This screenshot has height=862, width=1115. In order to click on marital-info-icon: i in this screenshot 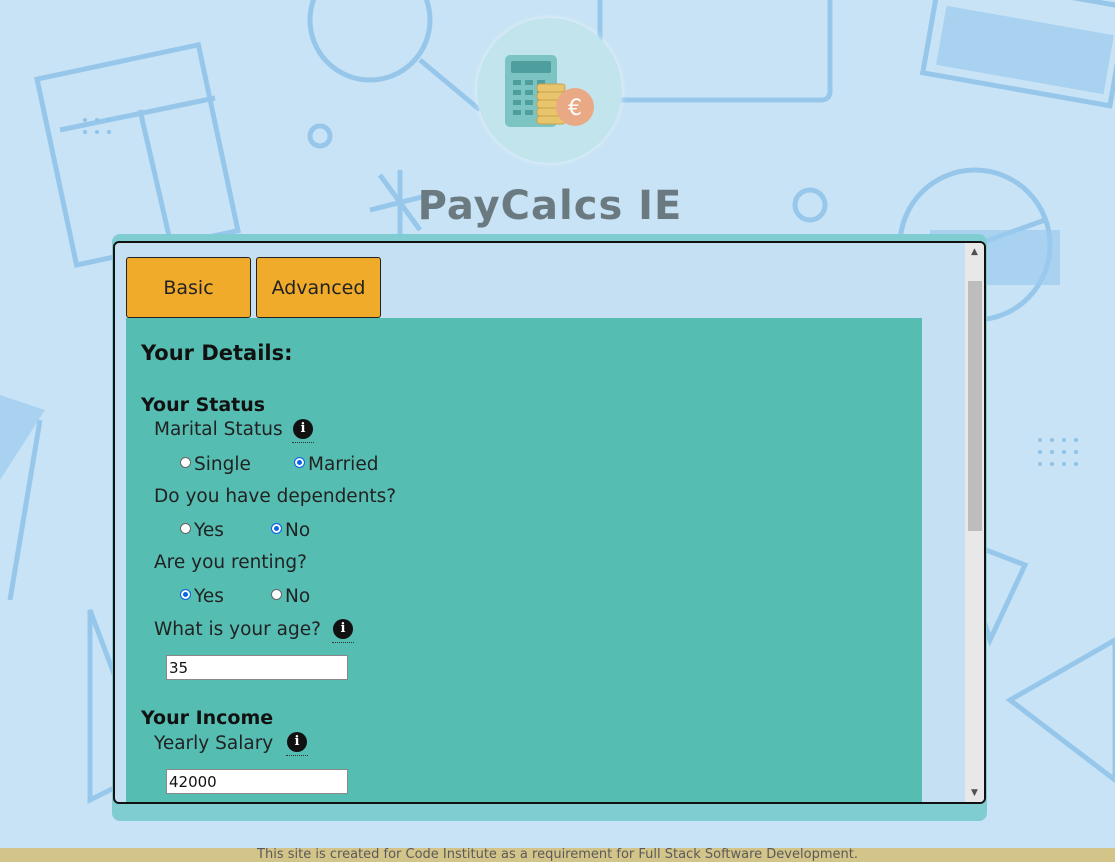, I will do `click(303, 429)`.